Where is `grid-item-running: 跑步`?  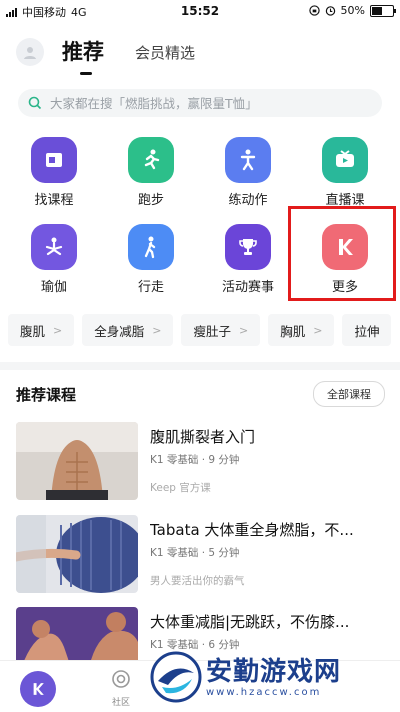 grid-item-running: 跑步 is located at coordinates (151, 172).